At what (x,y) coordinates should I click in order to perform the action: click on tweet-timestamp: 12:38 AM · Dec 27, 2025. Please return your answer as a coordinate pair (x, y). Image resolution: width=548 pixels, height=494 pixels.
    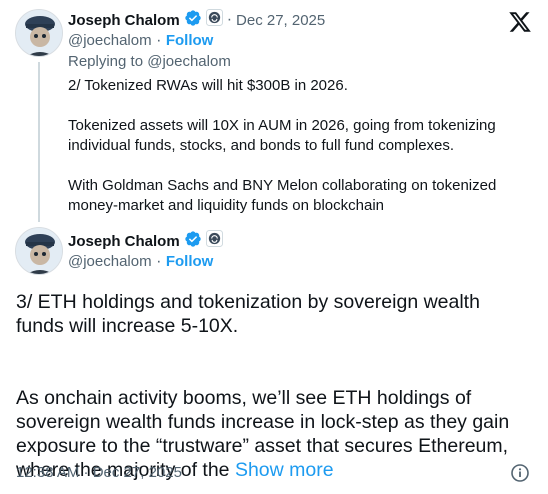
    Looking at the image, I should click on (99, 472).